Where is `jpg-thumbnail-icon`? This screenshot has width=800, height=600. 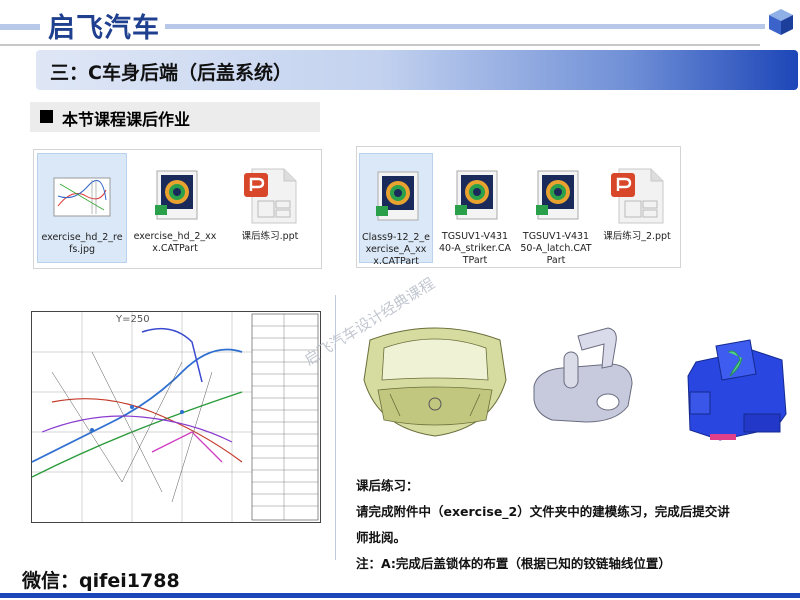 jpg-thumbnail-icon is located at coordinates (82, 196).